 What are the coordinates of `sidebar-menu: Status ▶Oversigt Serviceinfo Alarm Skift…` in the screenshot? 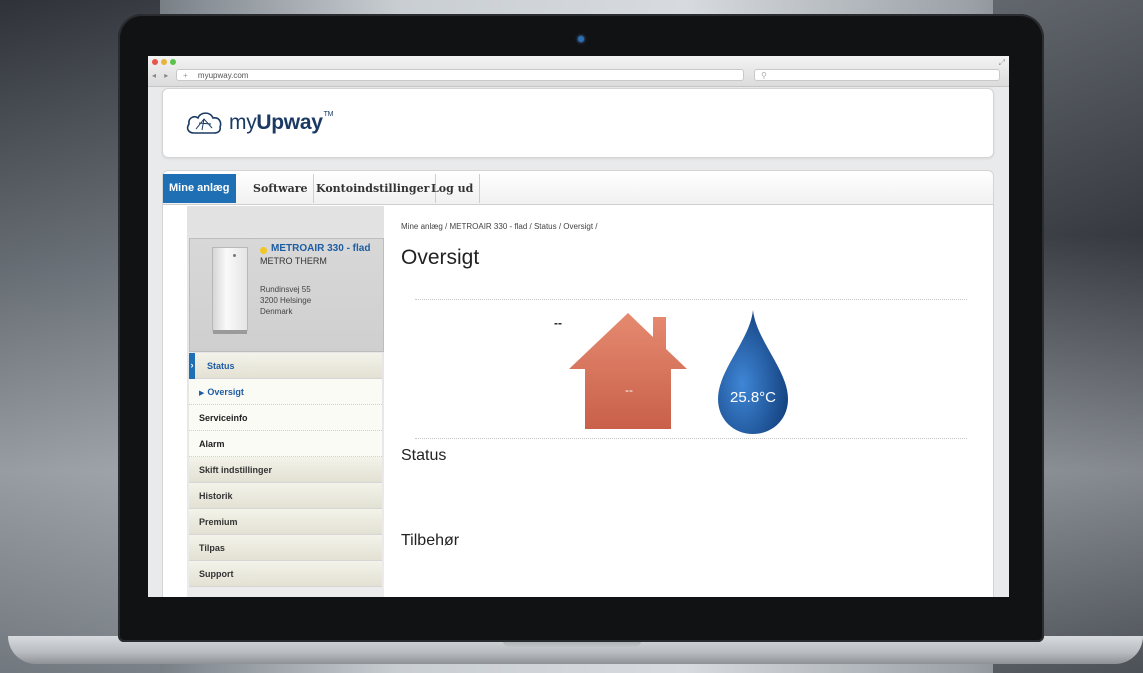 It's located at (285, 469).